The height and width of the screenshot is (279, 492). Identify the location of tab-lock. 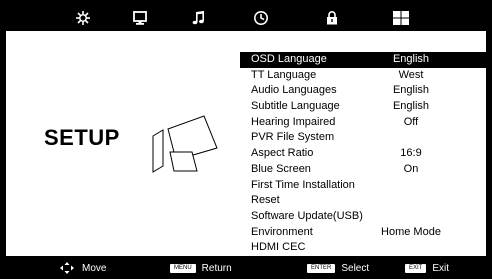
(332, 18).